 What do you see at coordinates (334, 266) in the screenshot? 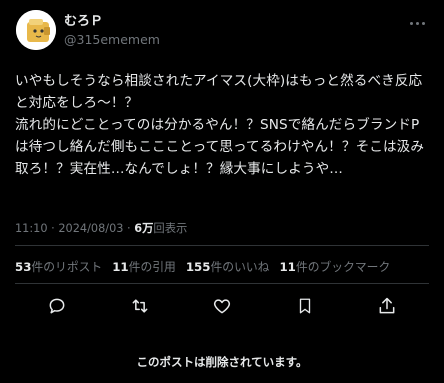
I see `bookmarks-stat: 11件のブックマーク` at bounding box center [334, 266].